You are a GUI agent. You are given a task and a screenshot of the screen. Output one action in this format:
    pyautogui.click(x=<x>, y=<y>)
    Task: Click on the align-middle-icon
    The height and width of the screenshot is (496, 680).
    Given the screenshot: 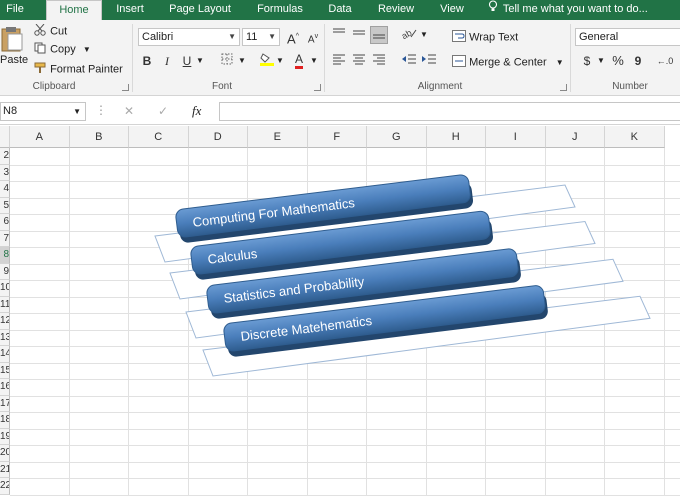 What is the action you would take?
    pyautogui.click(x=359, y=35)
    